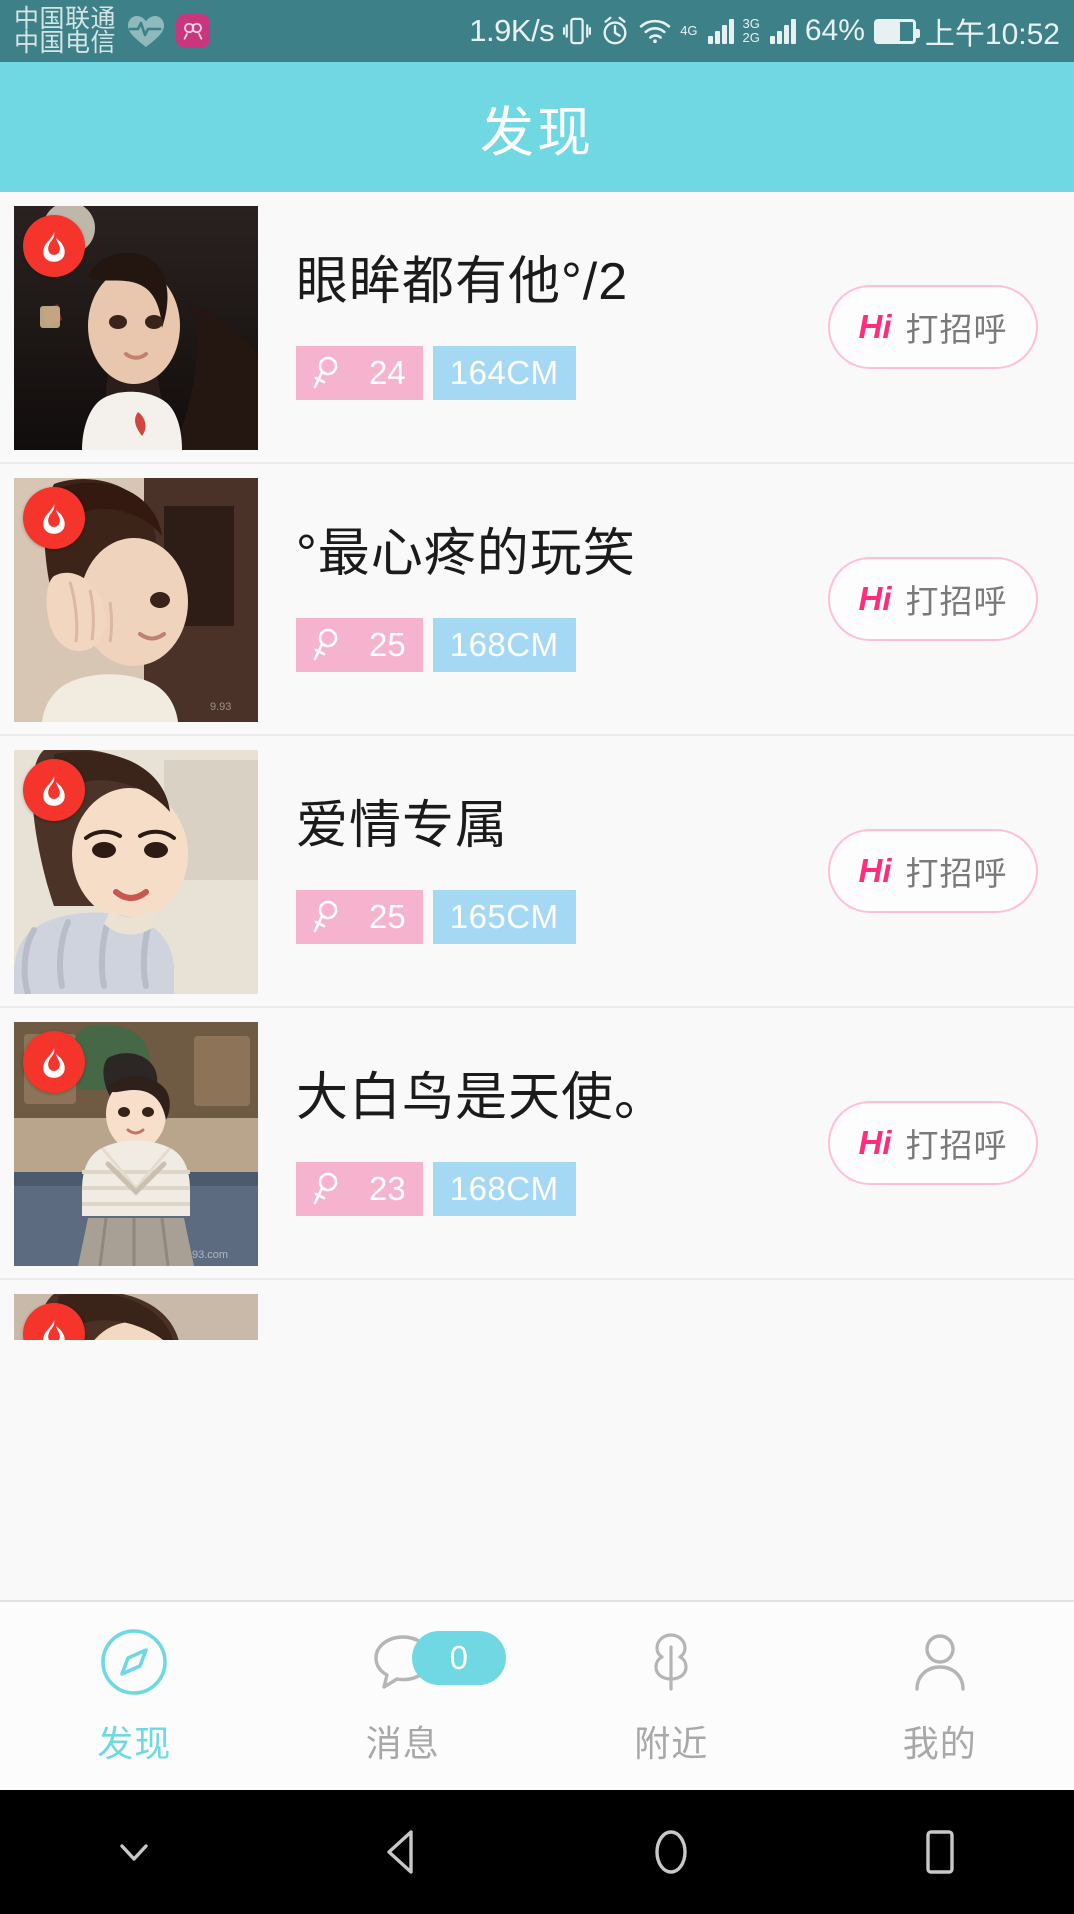  Describe the element at coordinates (834, 30) in the screenshot. I see `battery-percent-text: 64%` at that location.